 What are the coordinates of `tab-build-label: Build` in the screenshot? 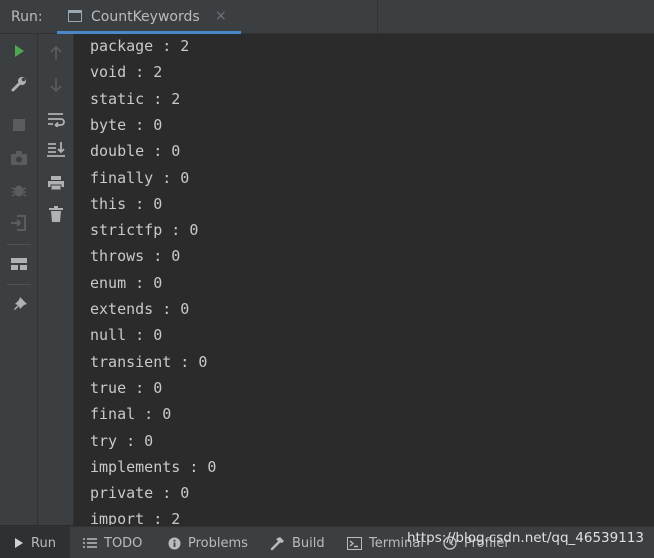 It's located at (308, 543).